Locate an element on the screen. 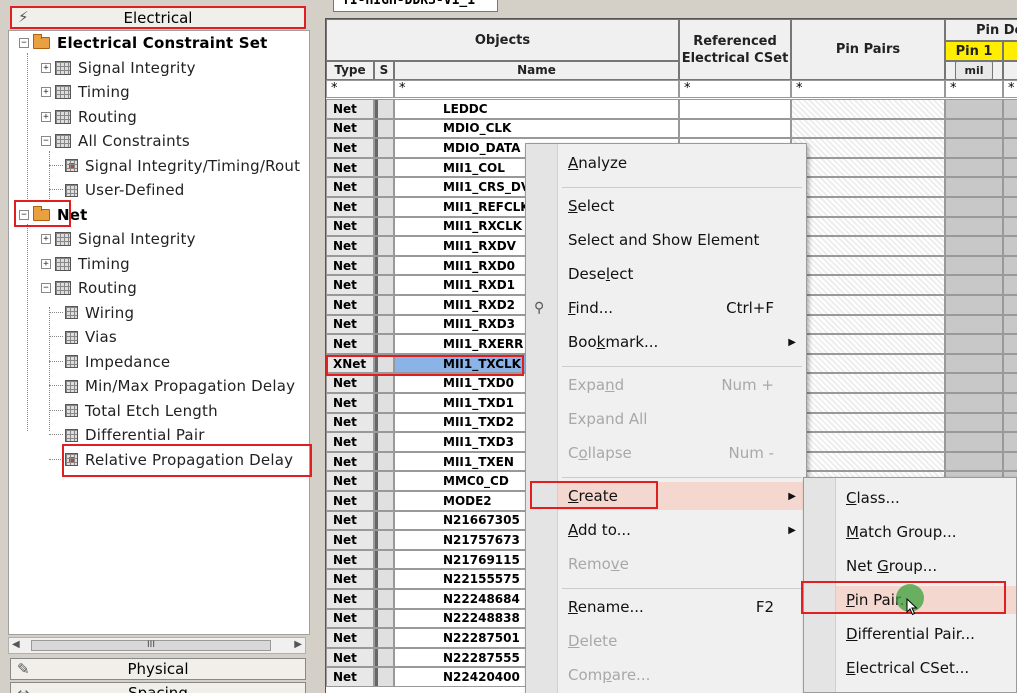 The image size is (1017, 693). menu-item-expand: Expand Num + is located at coordinates (682, 385).